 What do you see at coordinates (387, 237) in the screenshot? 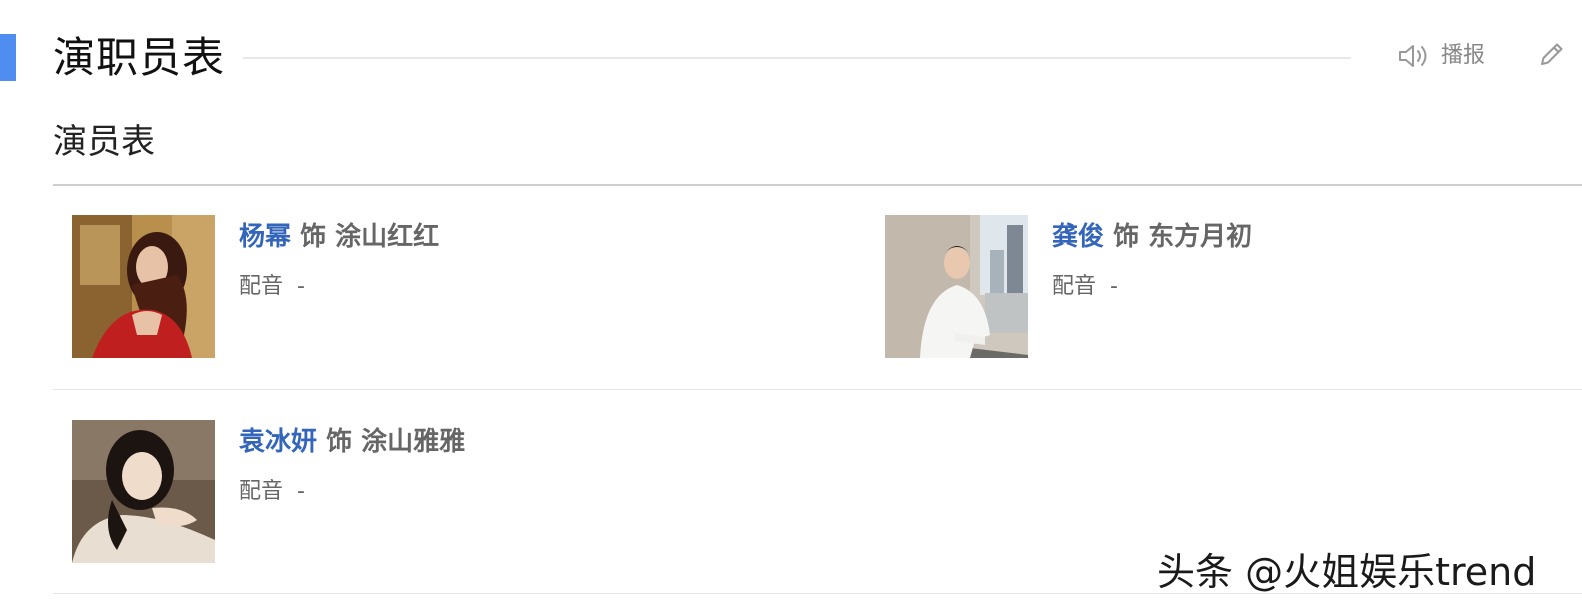
I see `role-name: 涂山红红` at bounding box center [387, 237].